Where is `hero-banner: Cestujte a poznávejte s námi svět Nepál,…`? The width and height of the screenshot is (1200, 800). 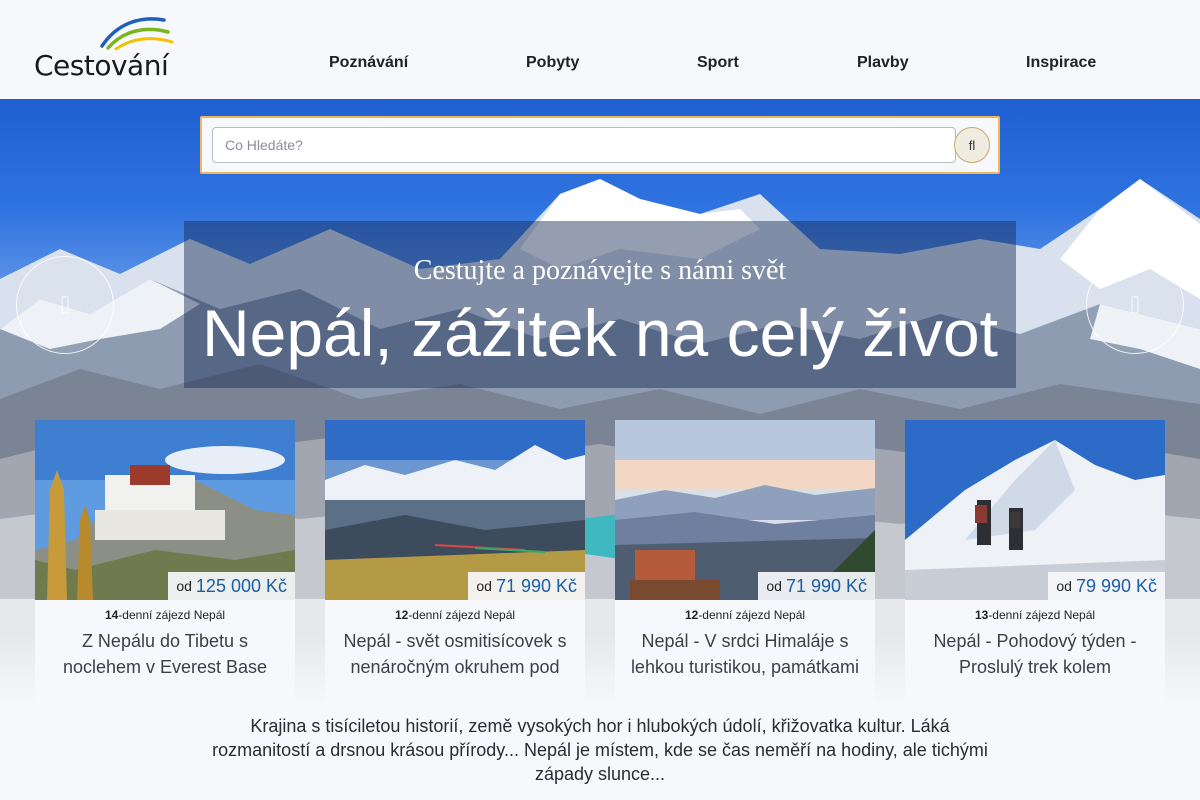 hero-banner: Cestujte a poznávejte s námi svět Nepál,… is located at coordinates (600, 304).